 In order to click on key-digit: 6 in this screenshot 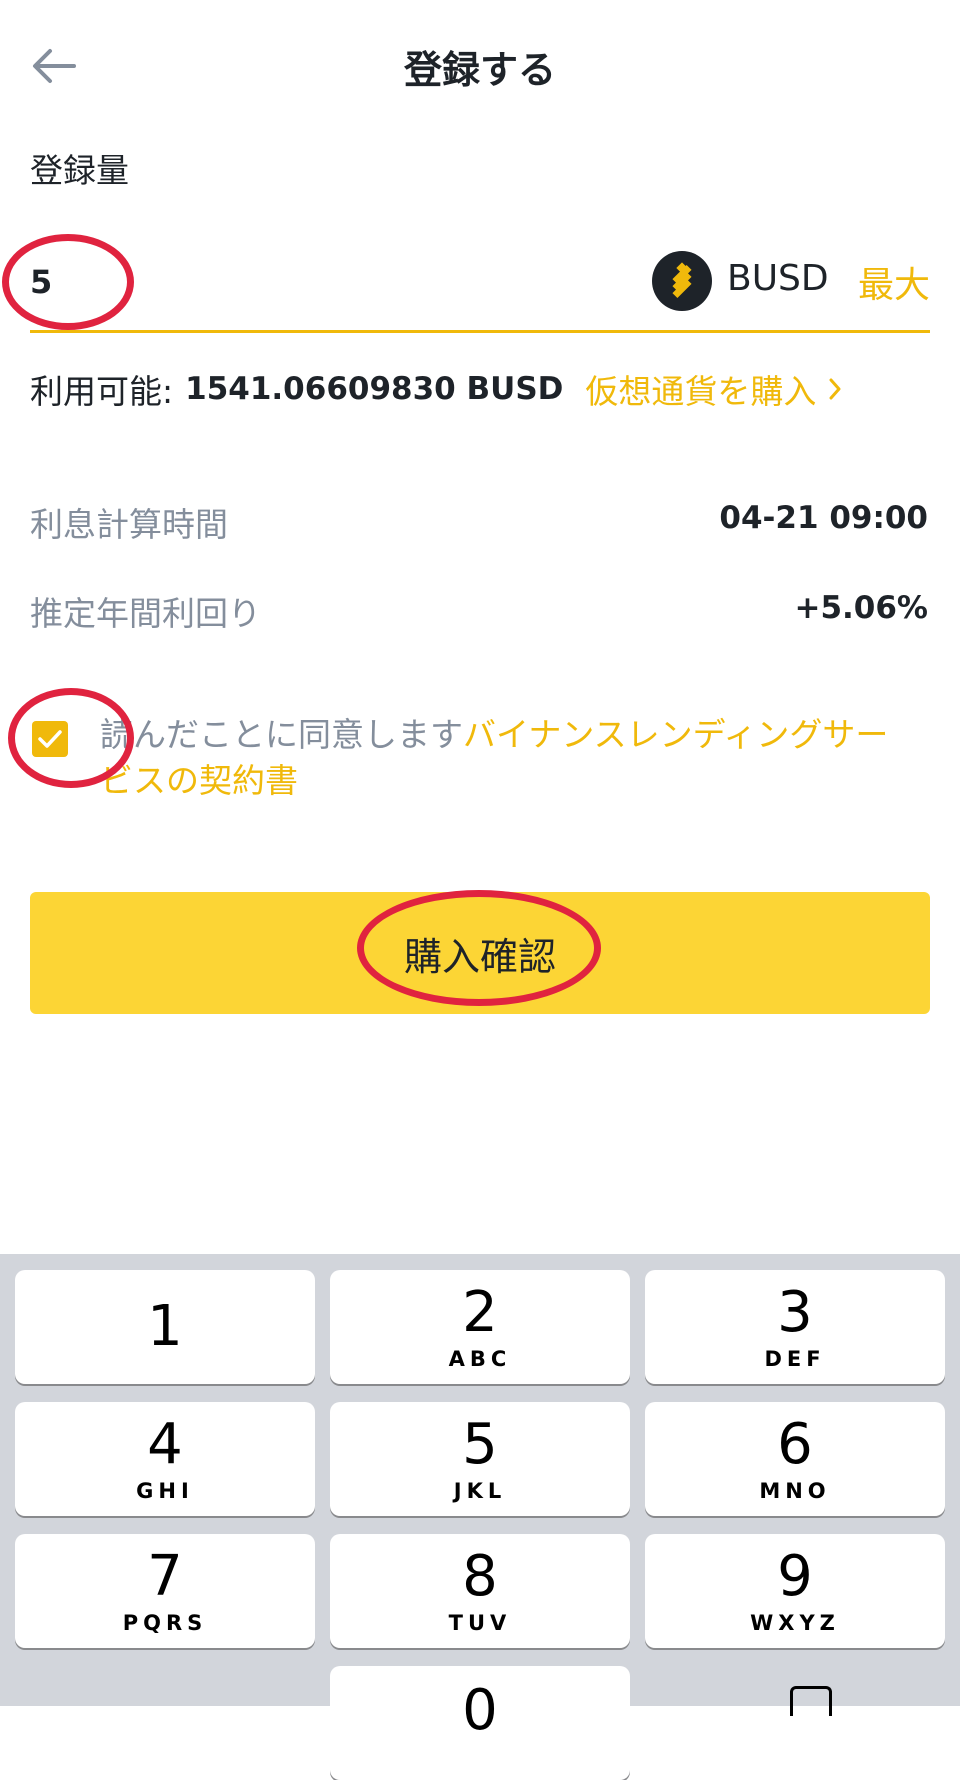, I will do `click(795, 1444)`.